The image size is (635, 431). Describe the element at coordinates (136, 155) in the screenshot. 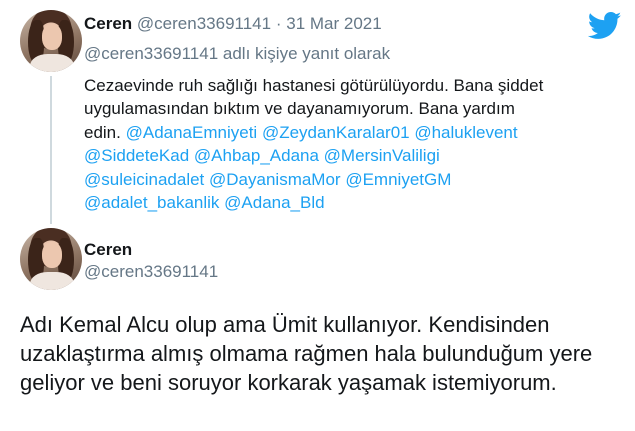

I see `mention-link: @SiddeteKad` at that location.